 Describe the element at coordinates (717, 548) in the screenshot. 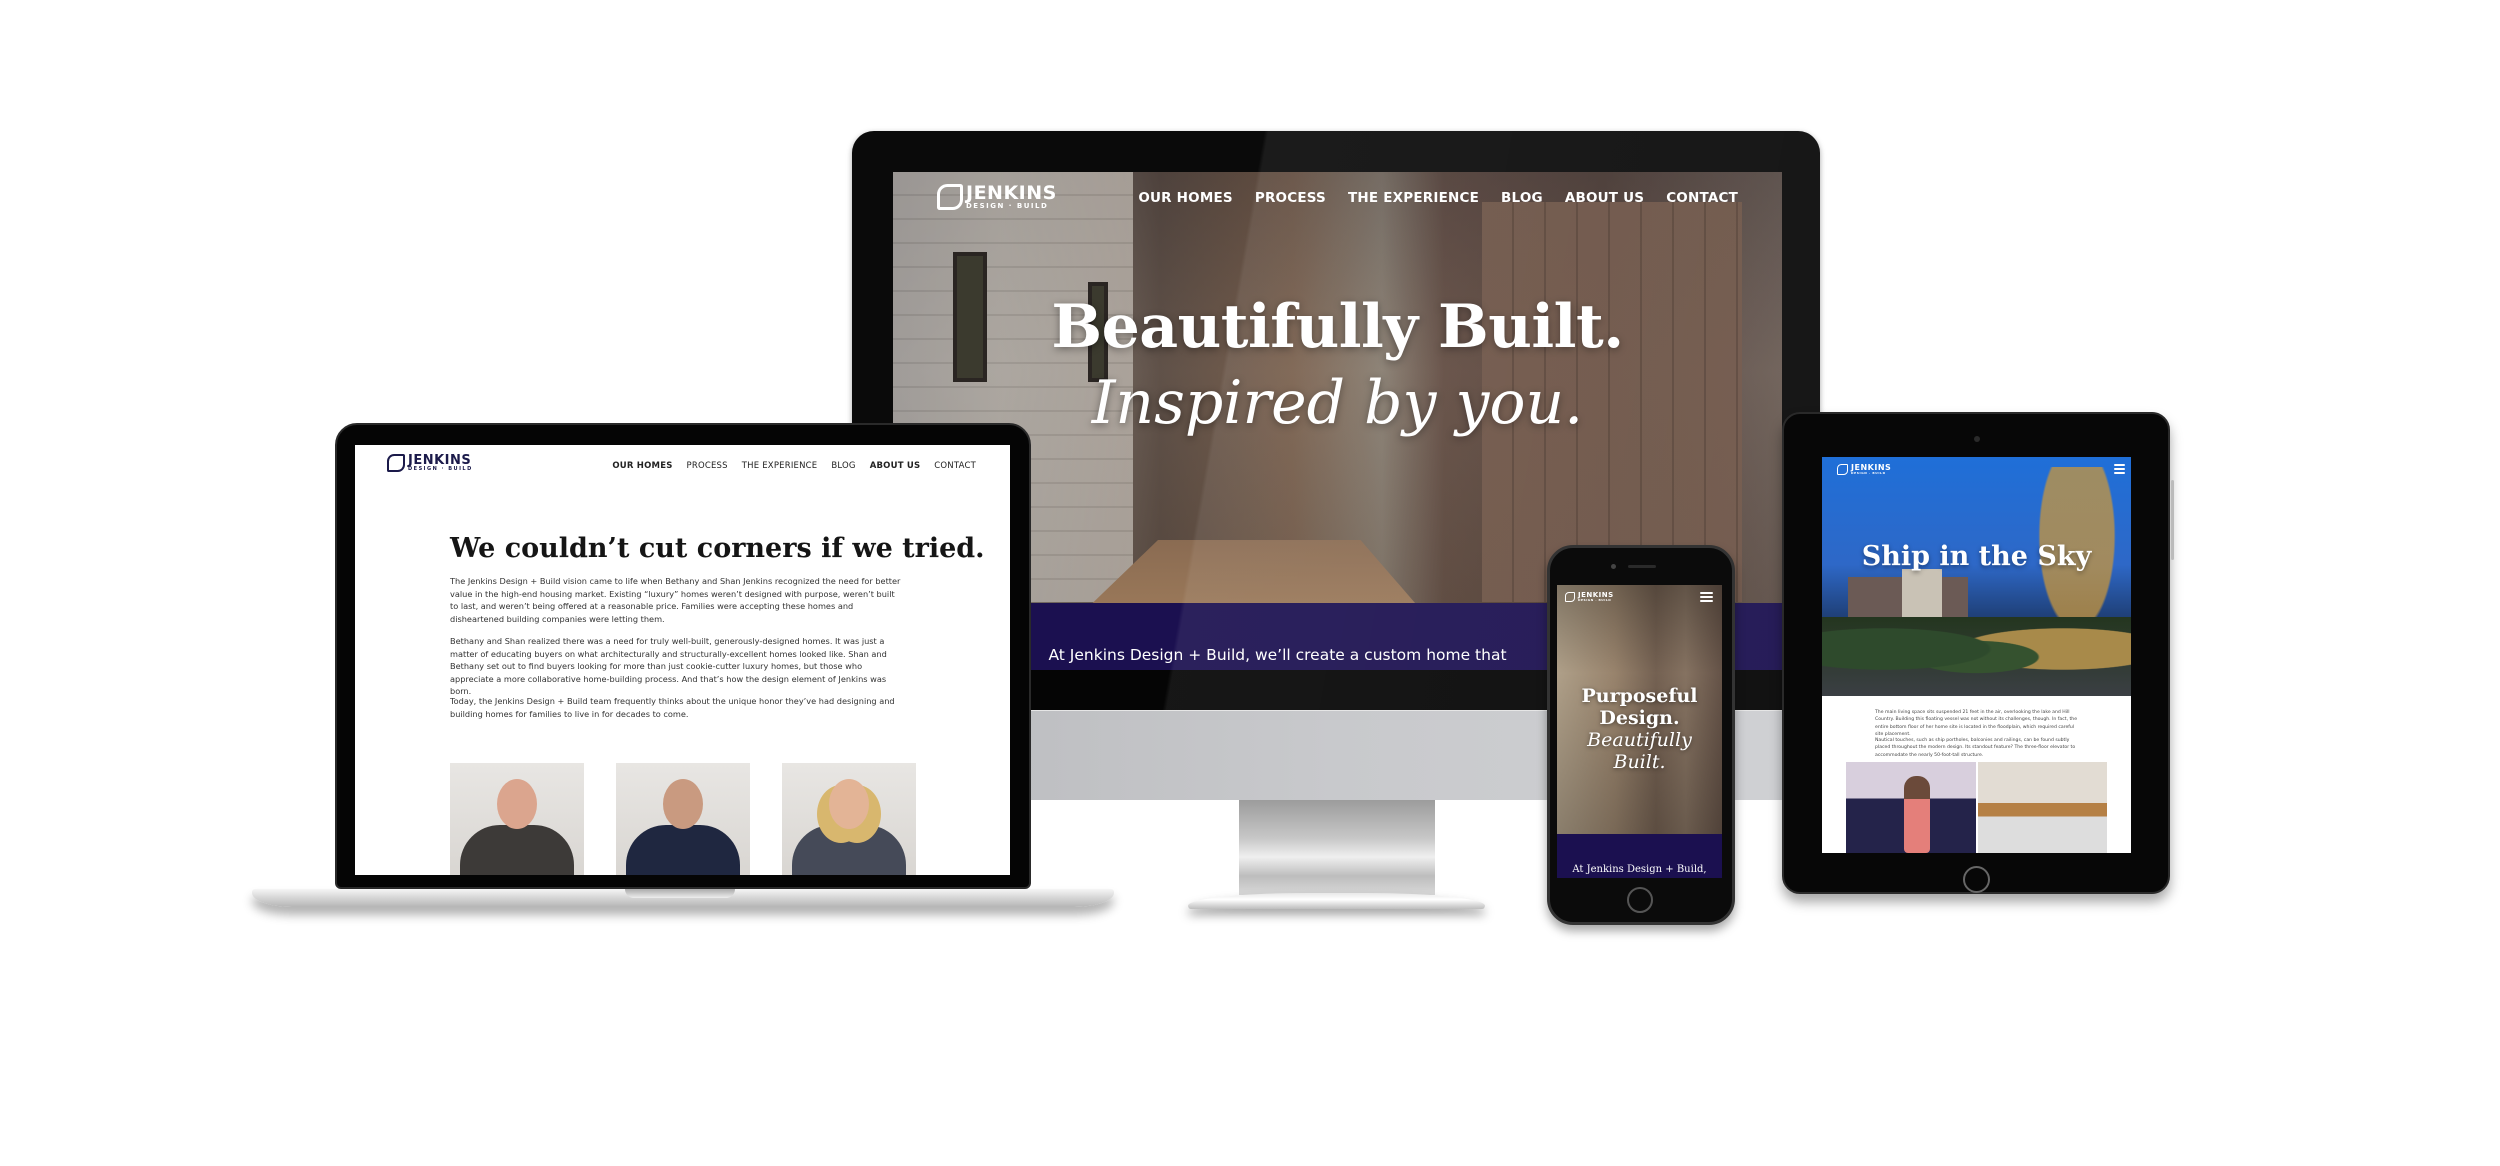

I see `about-heading: We couldn’t cut corners if we tried.` at that location.